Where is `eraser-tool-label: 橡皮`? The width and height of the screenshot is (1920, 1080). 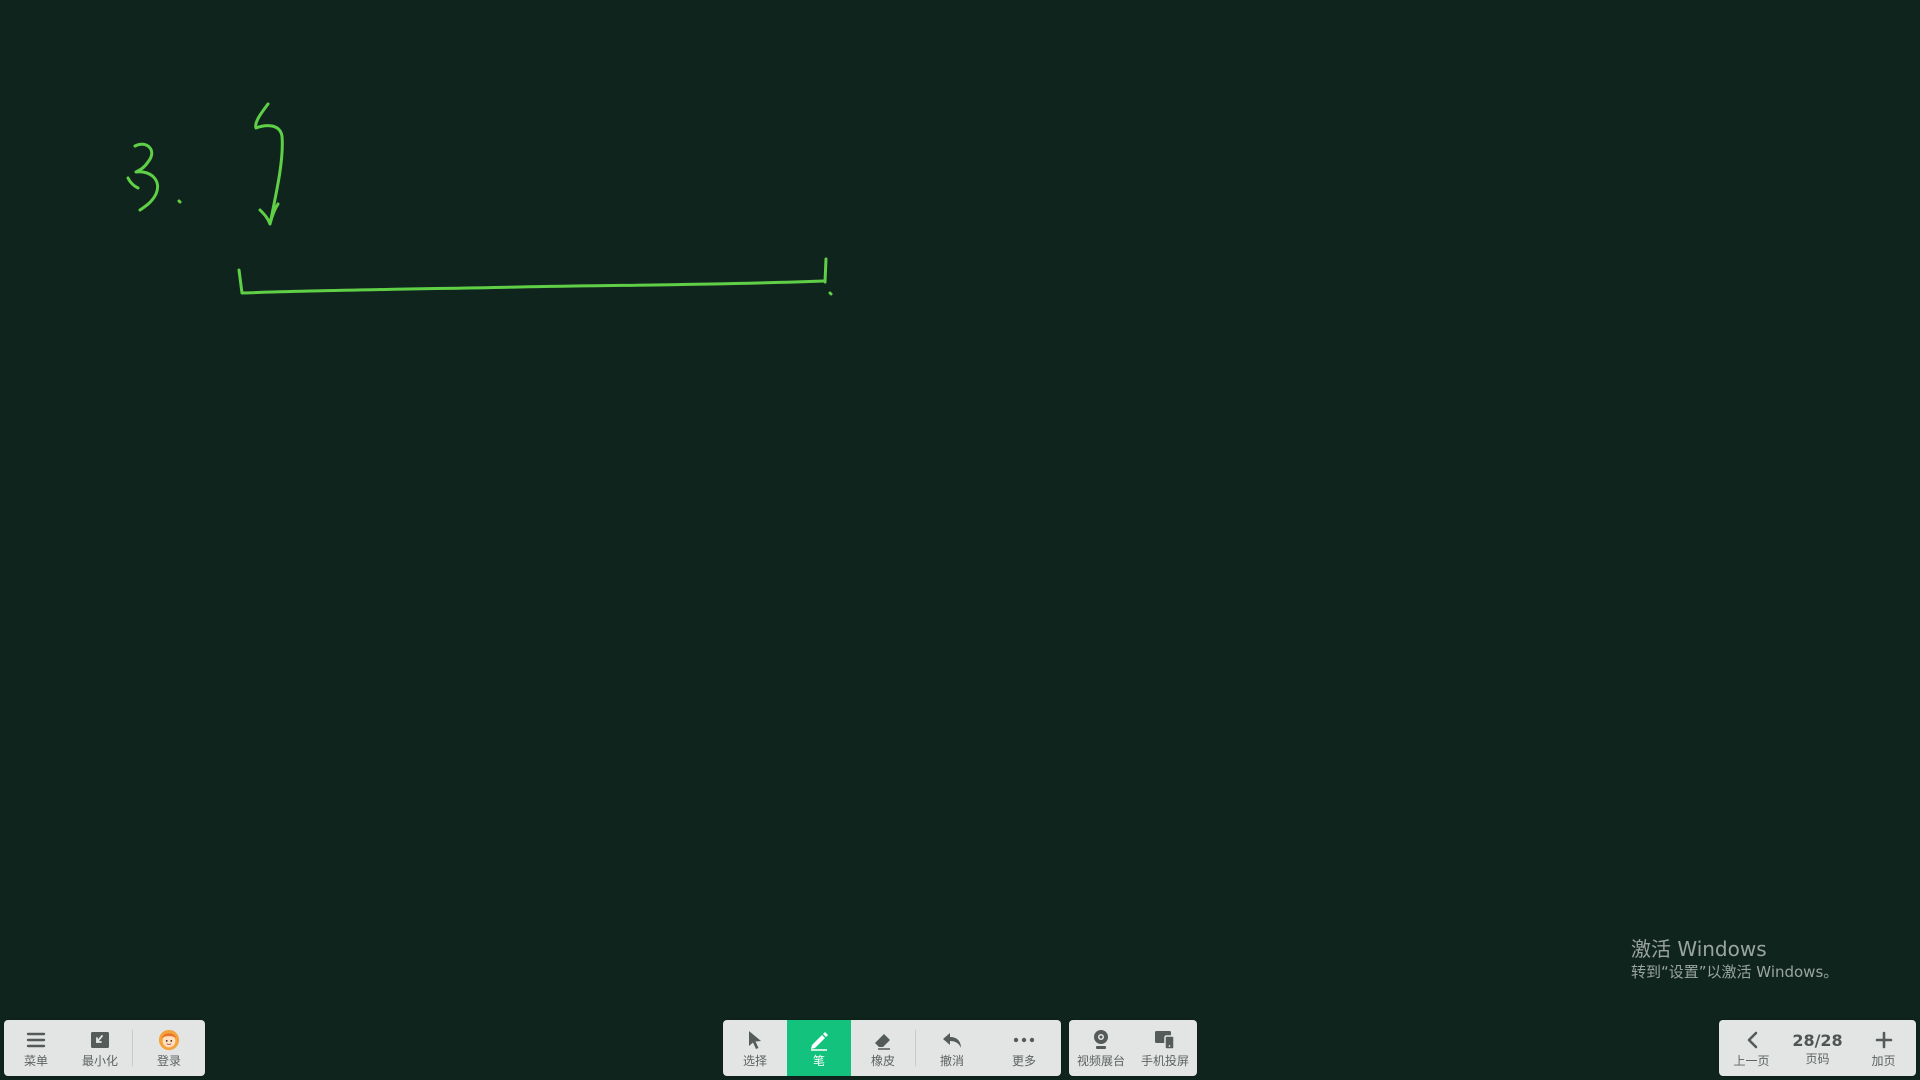 eraser-tool-label: 橡皮 is located at coordinates (882, 1060).